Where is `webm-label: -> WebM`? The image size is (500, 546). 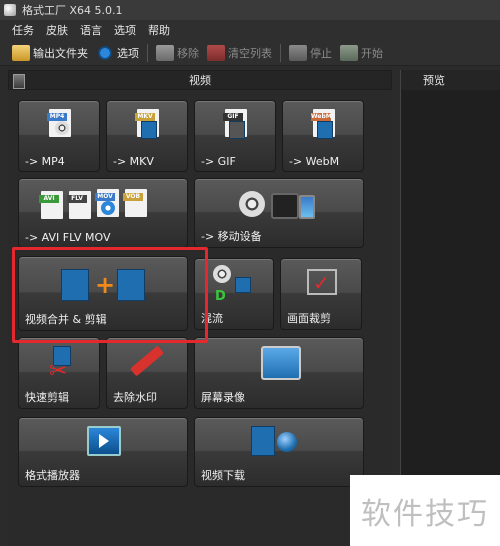 webm-label: -> WebM is located at coordinates (314, 161).